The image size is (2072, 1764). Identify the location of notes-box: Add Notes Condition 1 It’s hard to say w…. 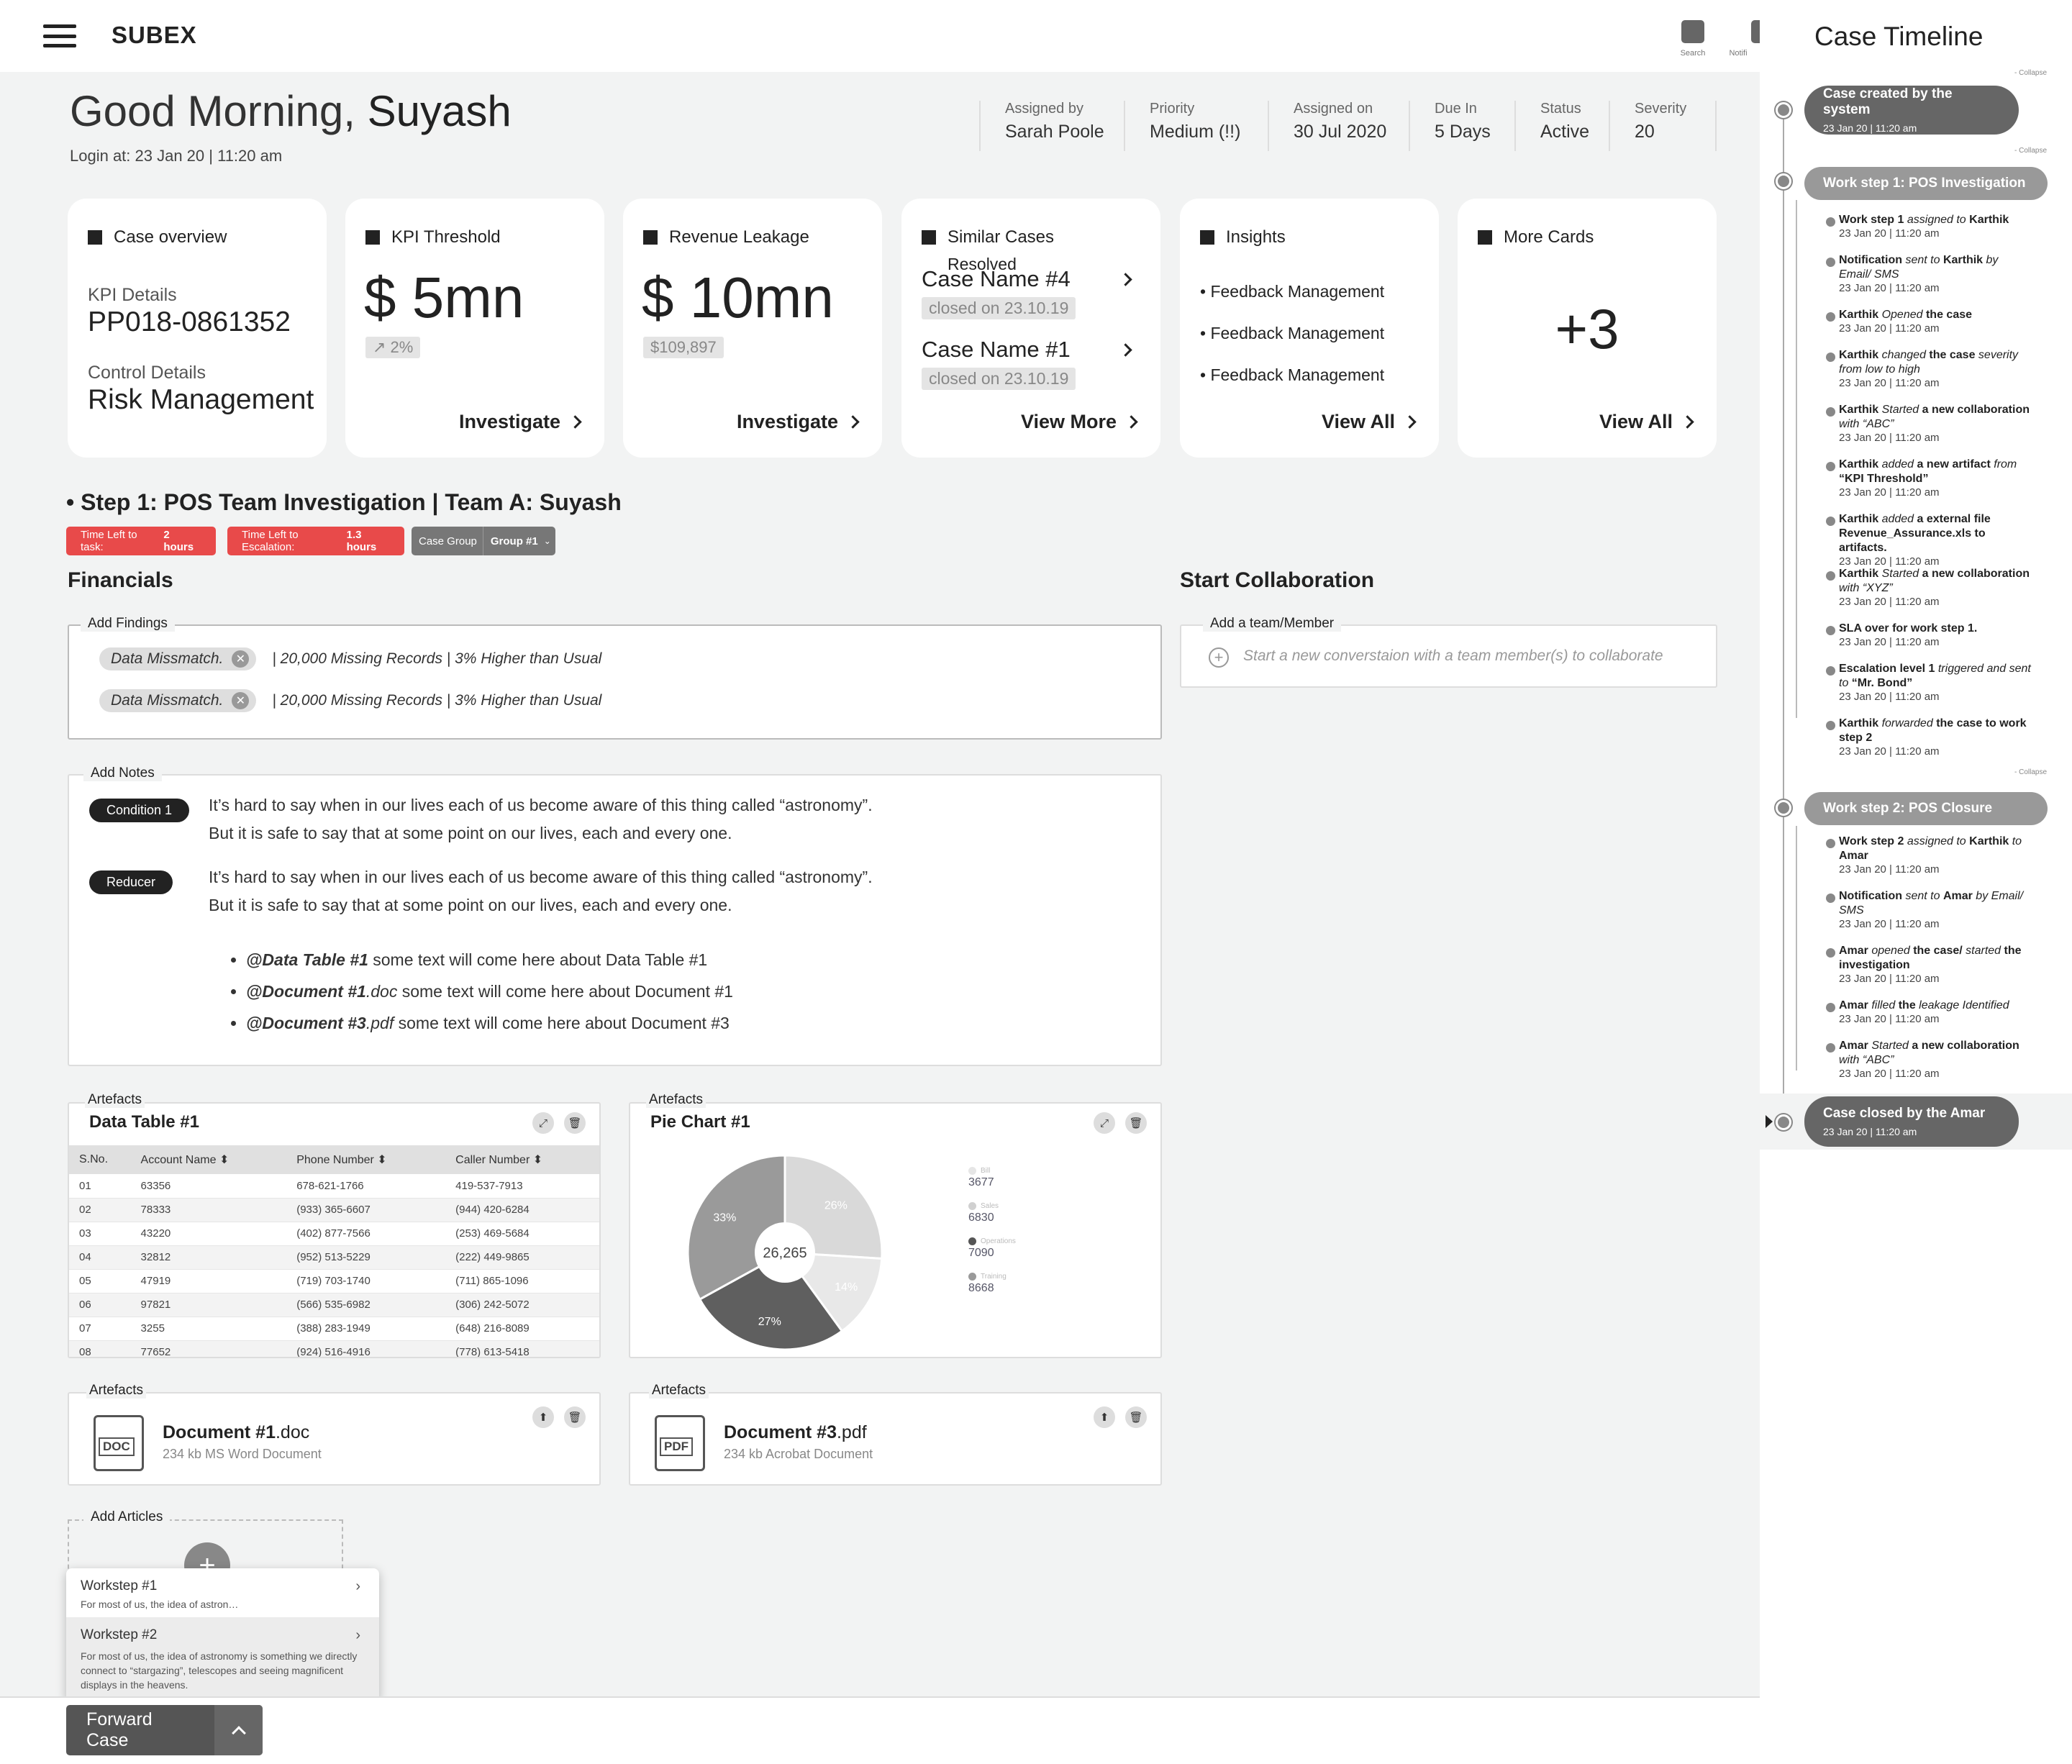
(615, 915).